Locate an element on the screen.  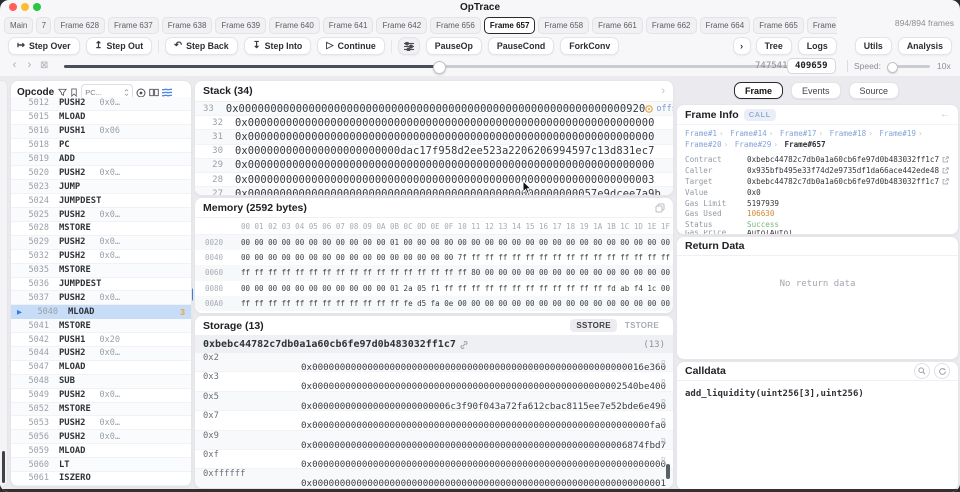
storage-scrollbar-thumb is located at coordinates (668, 471).